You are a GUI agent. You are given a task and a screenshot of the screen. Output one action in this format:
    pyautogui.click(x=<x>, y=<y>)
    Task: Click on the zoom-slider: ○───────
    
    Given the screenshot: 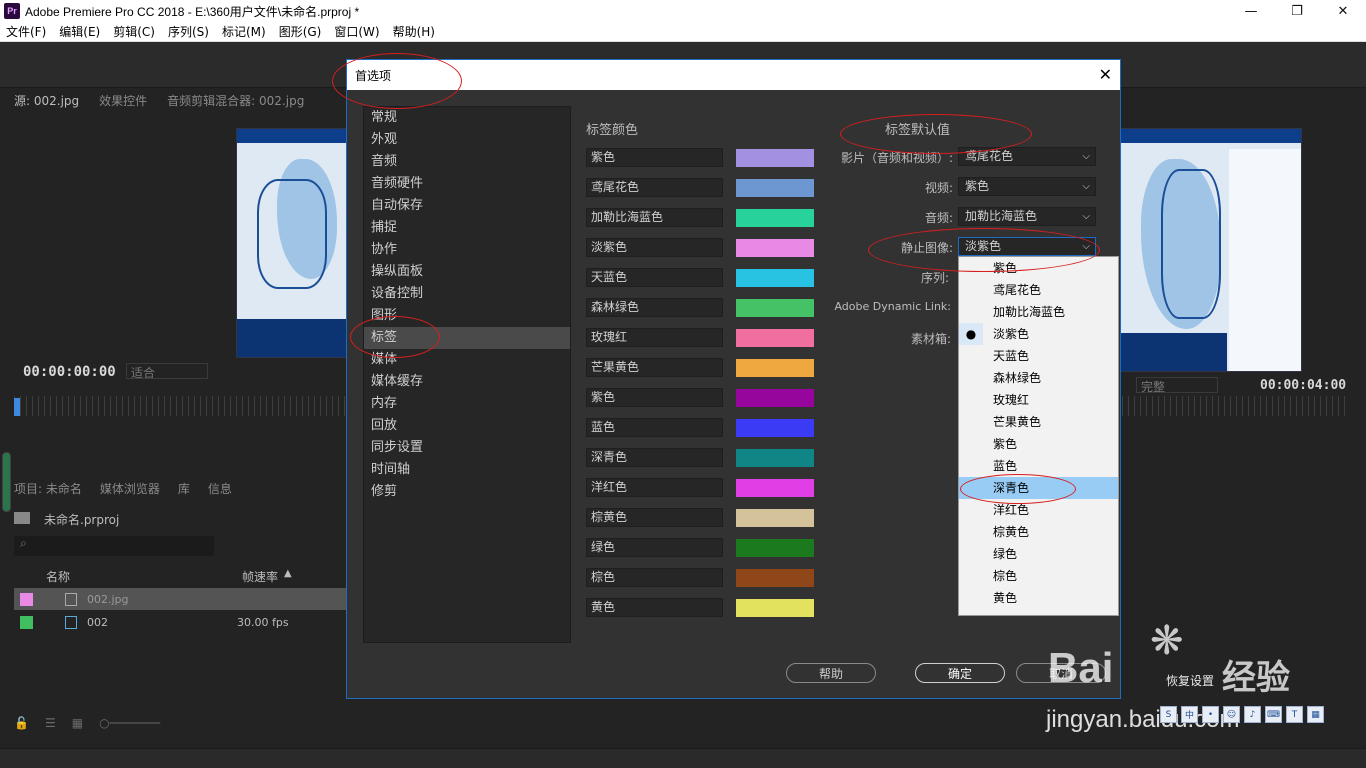 What is the action you would take?
    pyautogui.click(x=129, y=723)
    